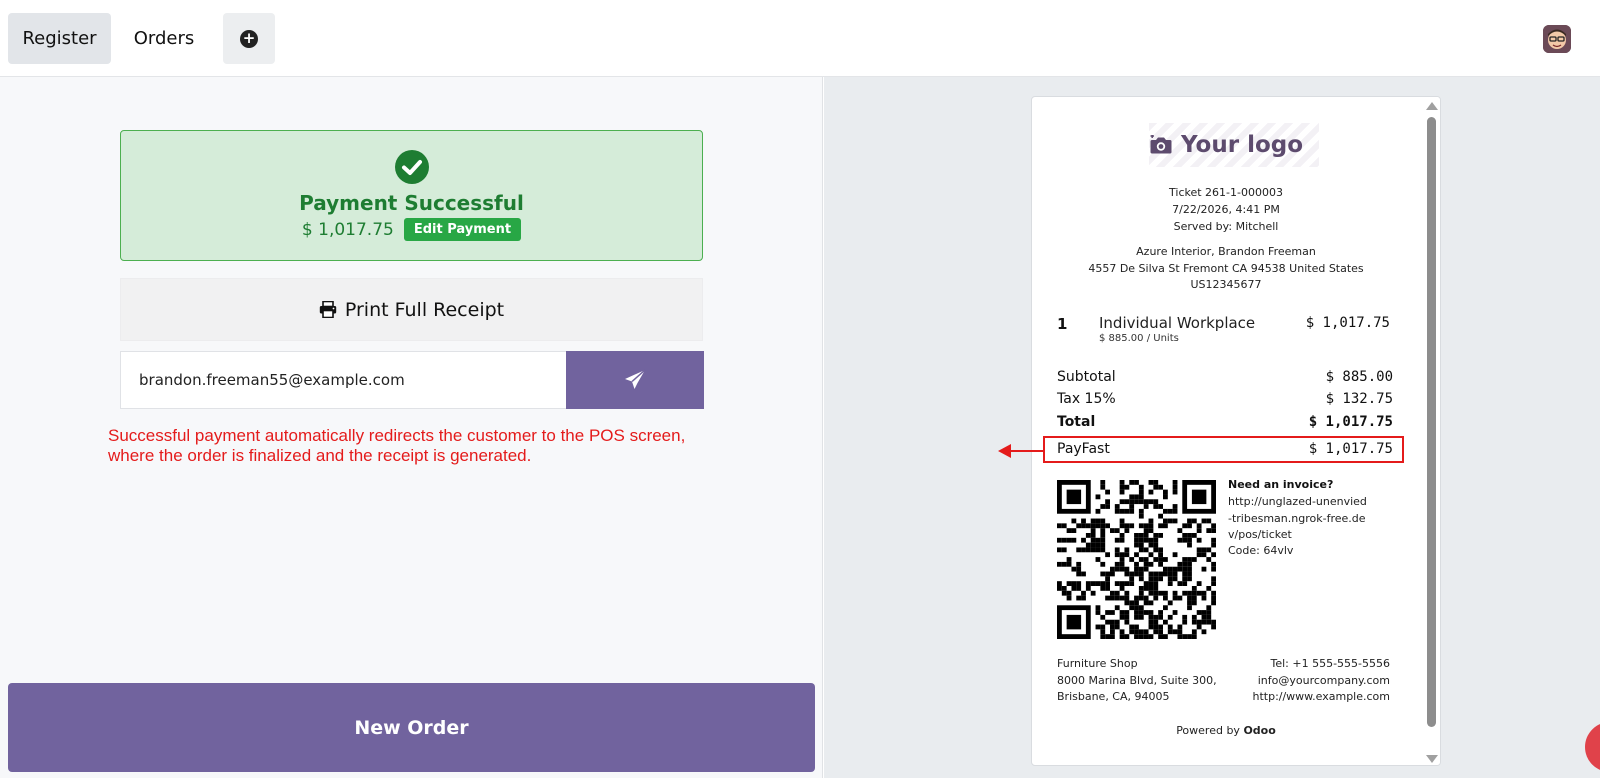  What do you see at coordinates (1350, 422) in the screenshot?
I see `total-value: $ 1,017.75` at bounding box center [1350, 422].